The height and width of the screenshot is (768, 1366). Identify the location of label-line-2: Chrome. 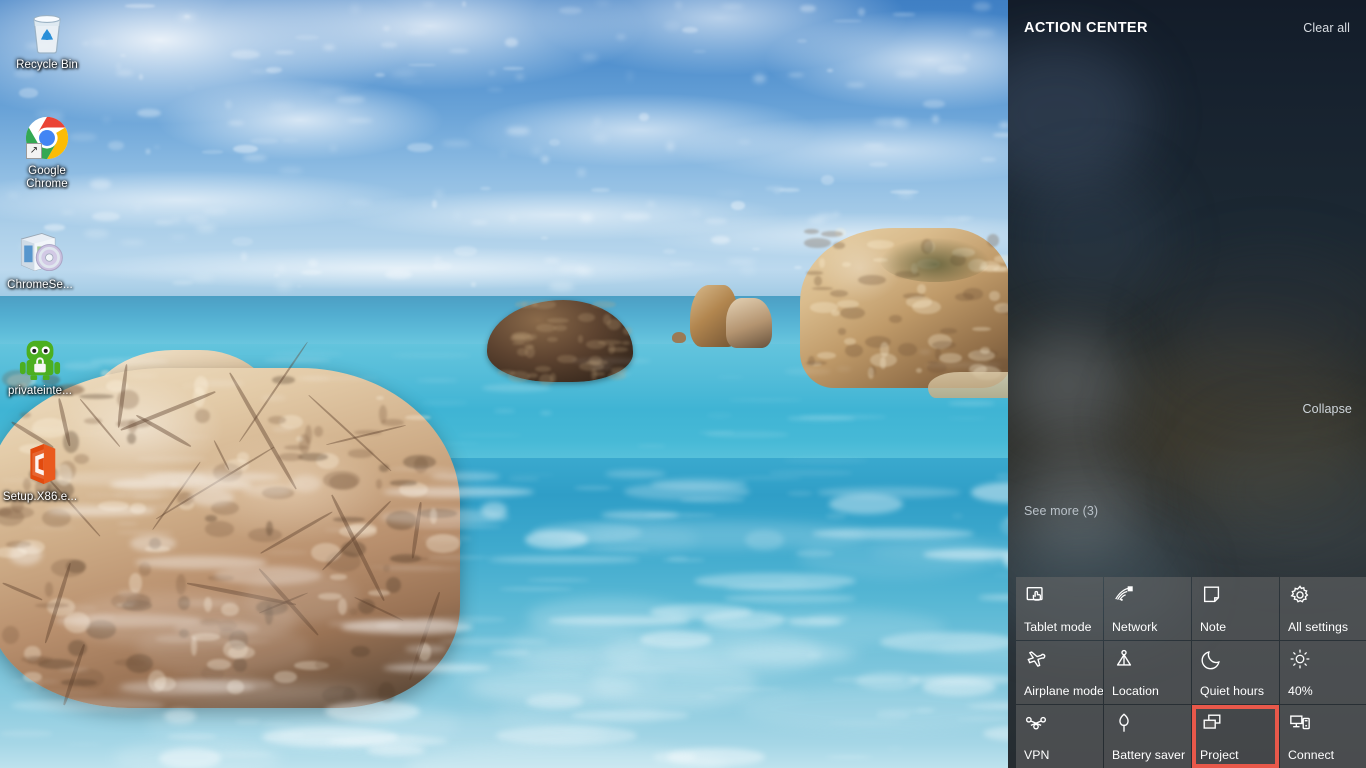
(47, 184).